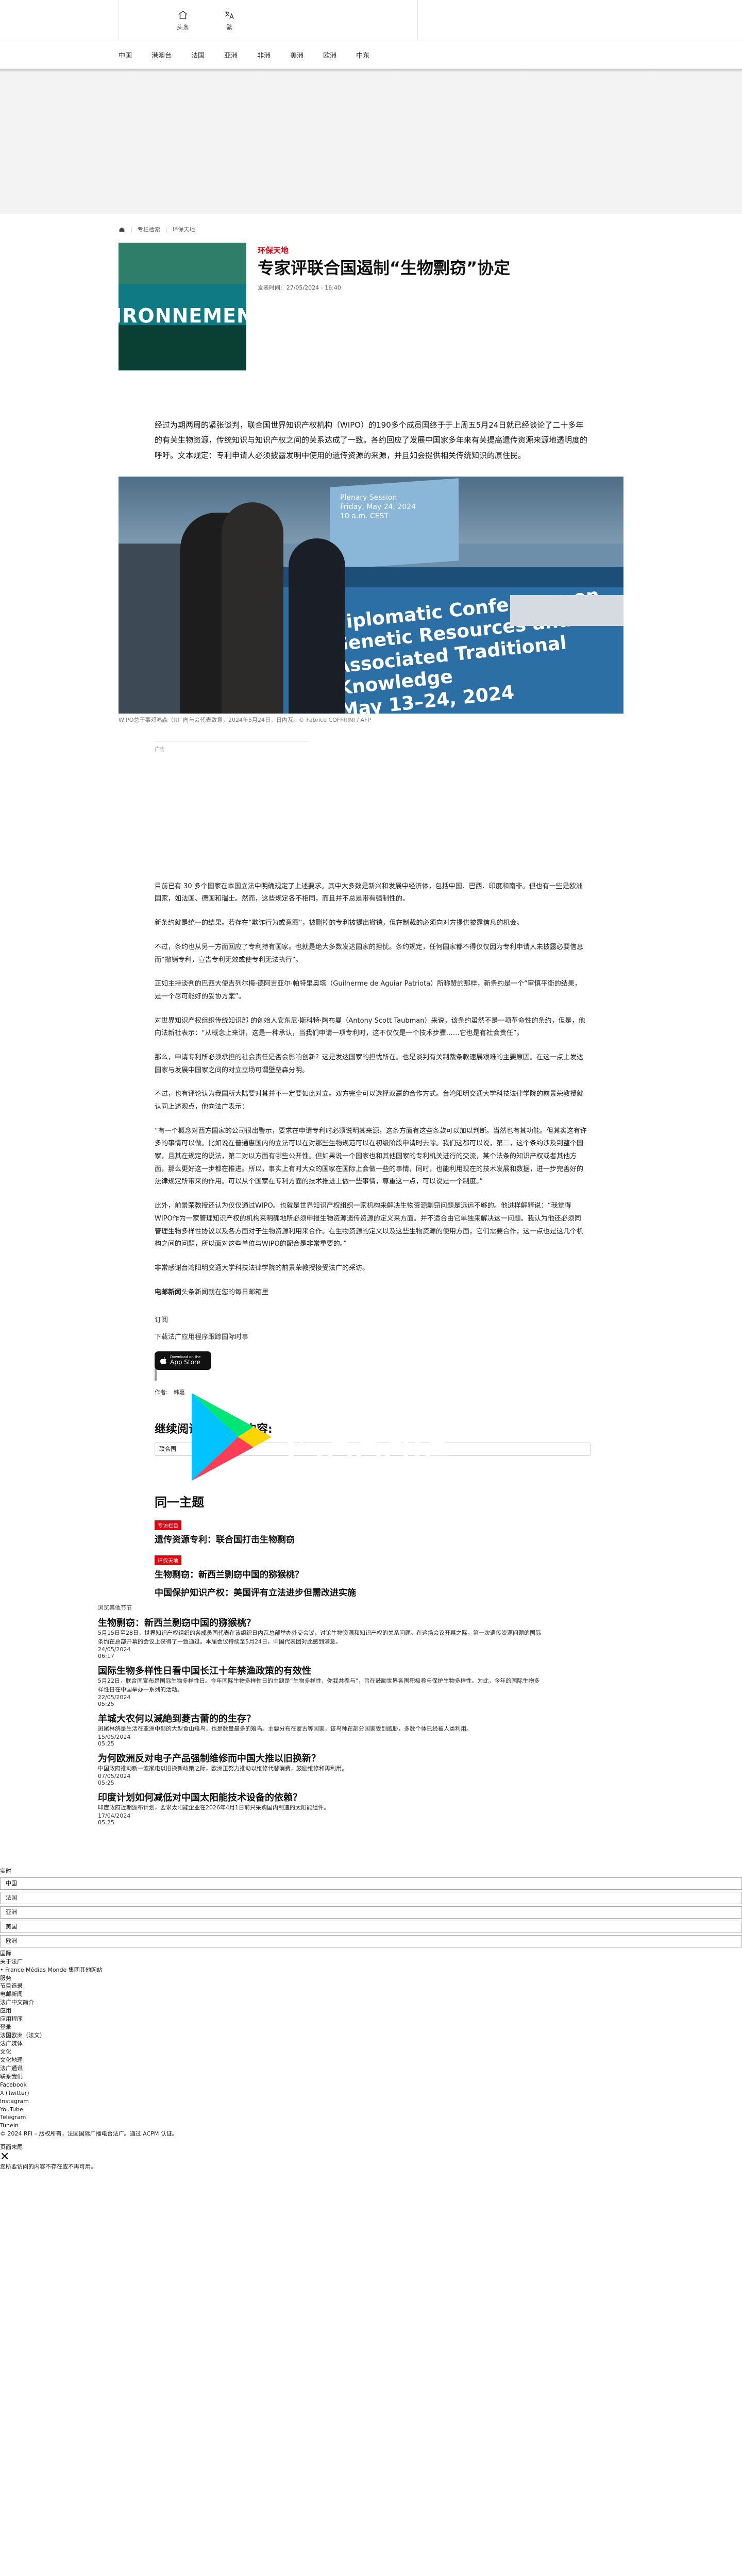  What do you see at coordinates (11, 2043) in the screenshot?
I see `footer-line: 法广媒体` at bounding box center [11, 2043].